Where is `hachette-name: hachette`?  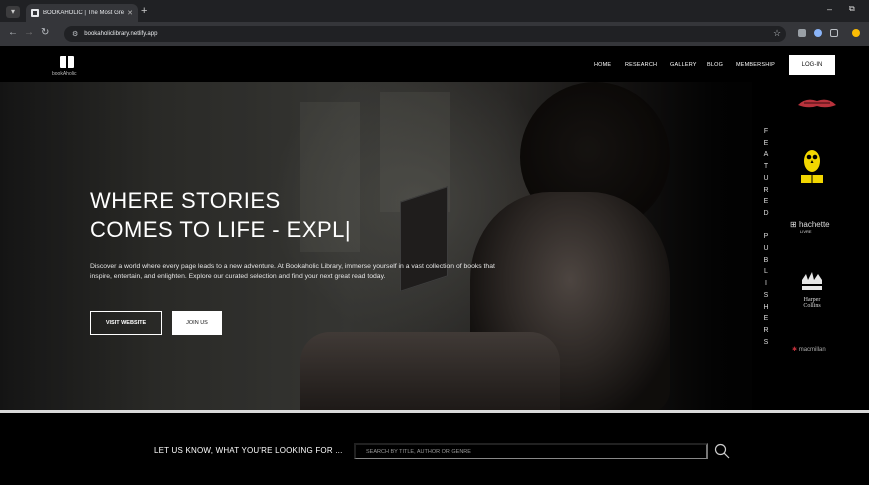 hachette-name: hachette is located at coordinates (814, 224).